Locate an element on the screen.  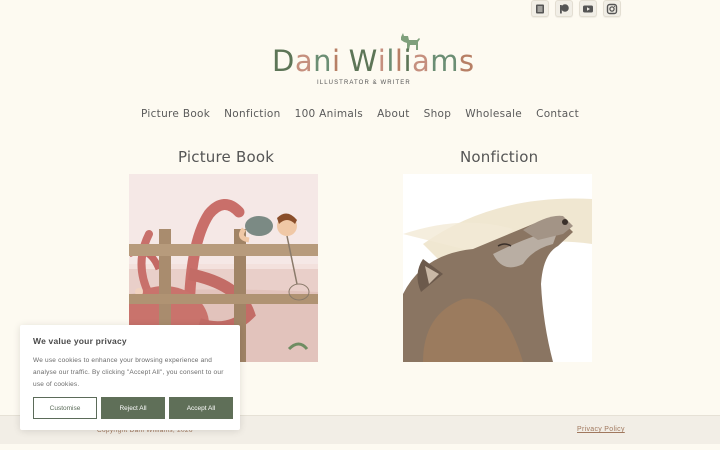
youtube-icon is located at coordinates (588, 8).